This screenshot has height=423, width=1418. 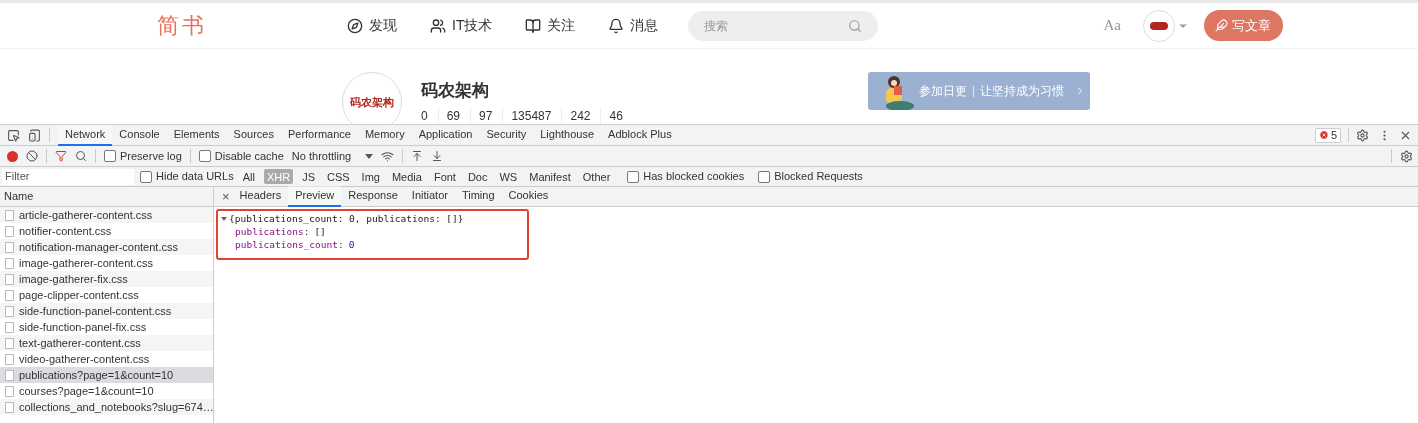 I want to click on request-row: article-gatherer-content.css, so click(x=106, y=215).